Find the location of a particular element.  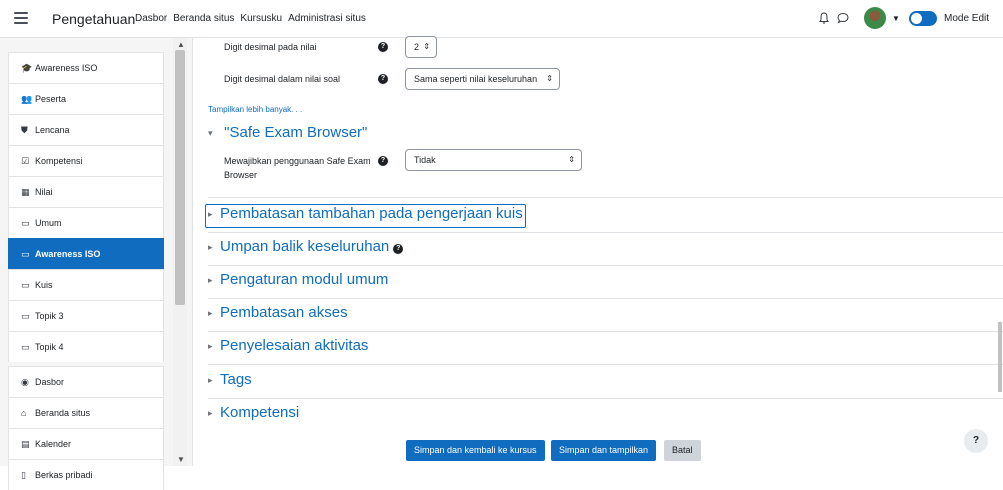

section-penyelesaian-aktivitas: ▸ Penyelesaian aktivitas is located at coordinates (288, 345).